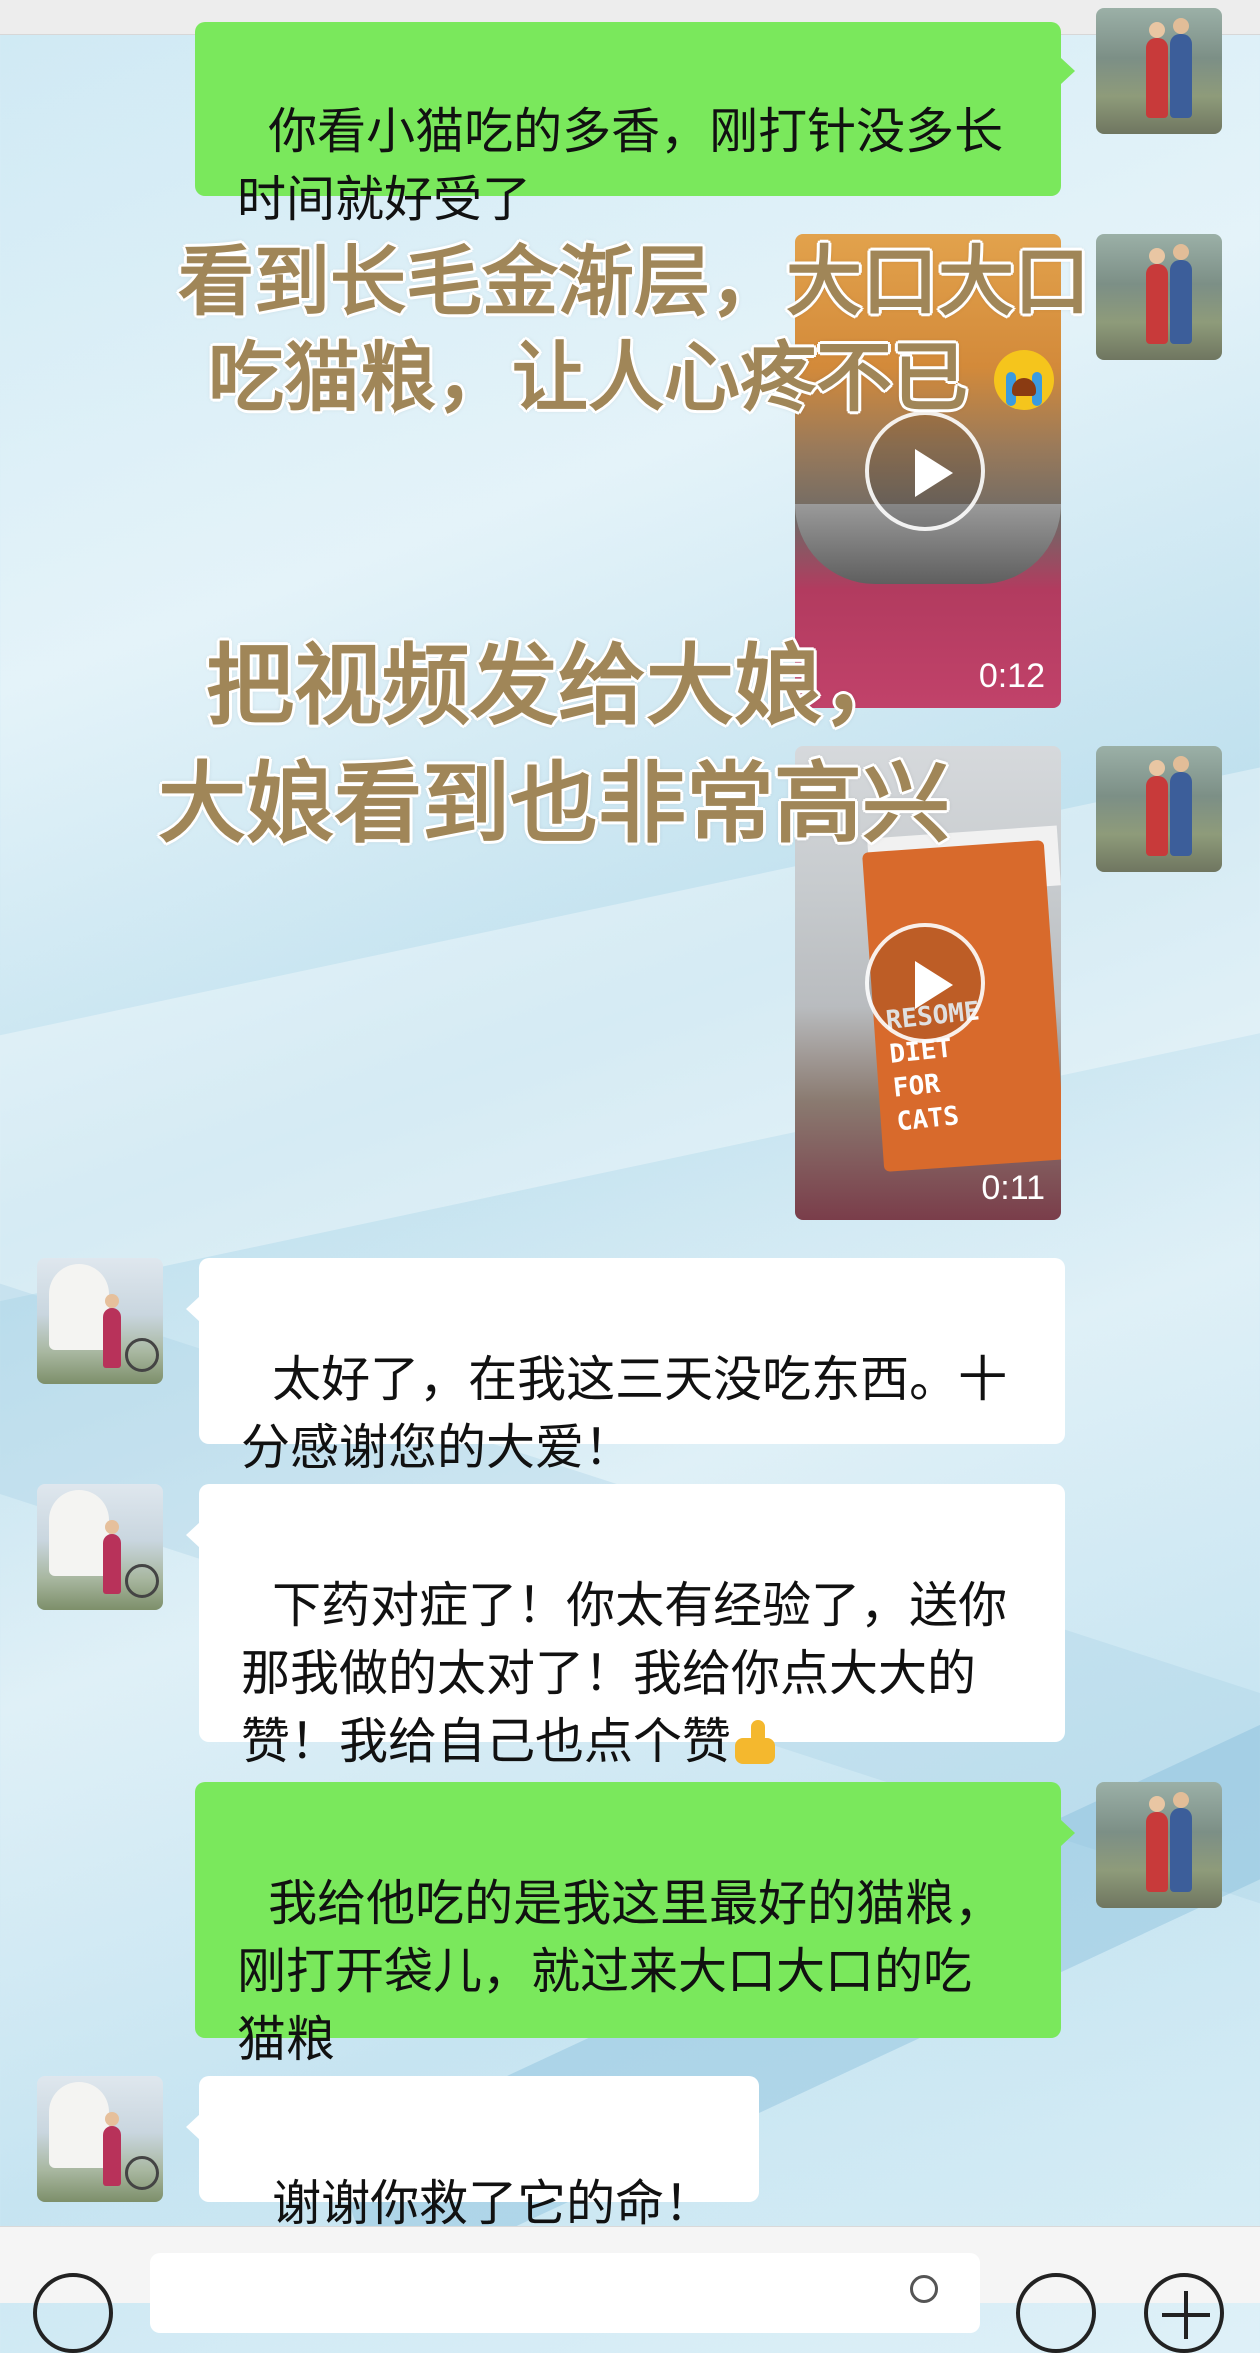 Image resolution: width=1260 pixels, height=2353 pixels. I want to click on message-text: 我给他吃的是我这里最好的猫粮， 刚打开袋儿，就过来大口大口的吃 猫粮, so click(620, 1971).